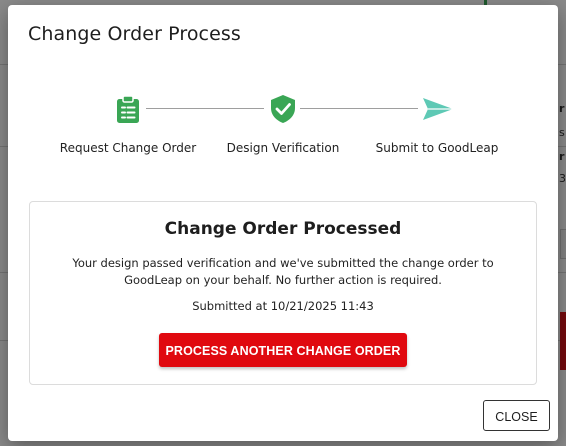 The width and height of the screenshot is (566, 446). What do you see at coordinates (134, 34) in the screenshot?
I see `dialog-title: Change Order Process` at bounding box center [134, 34].